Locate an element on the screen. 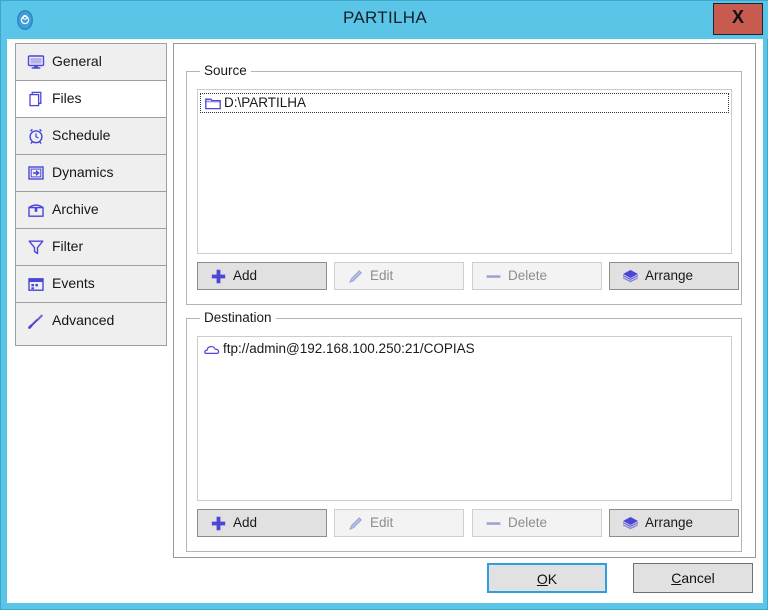 The height and width of the screenshot is (610, 768). cancel-accel: C is located at coordinates (676, 578).